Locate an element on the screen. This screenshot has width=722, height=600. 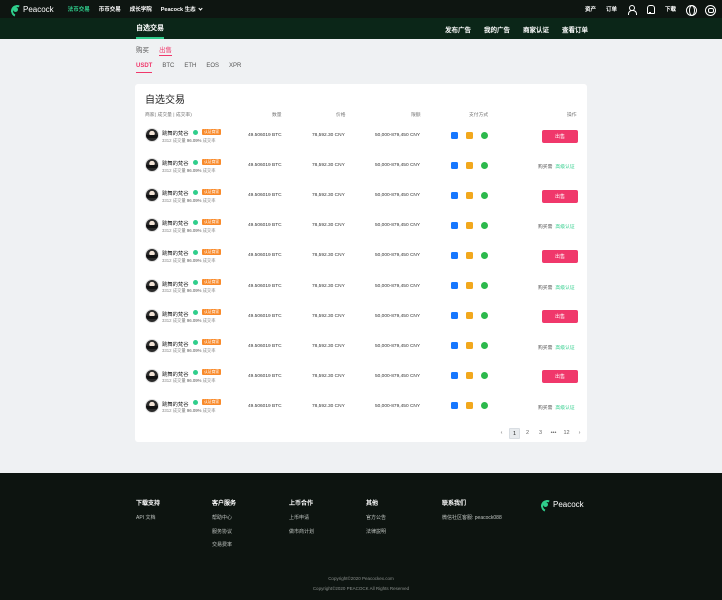
coin-tabs: USDT BTC ETH EOS XPR is located at coordinates (193, 68).